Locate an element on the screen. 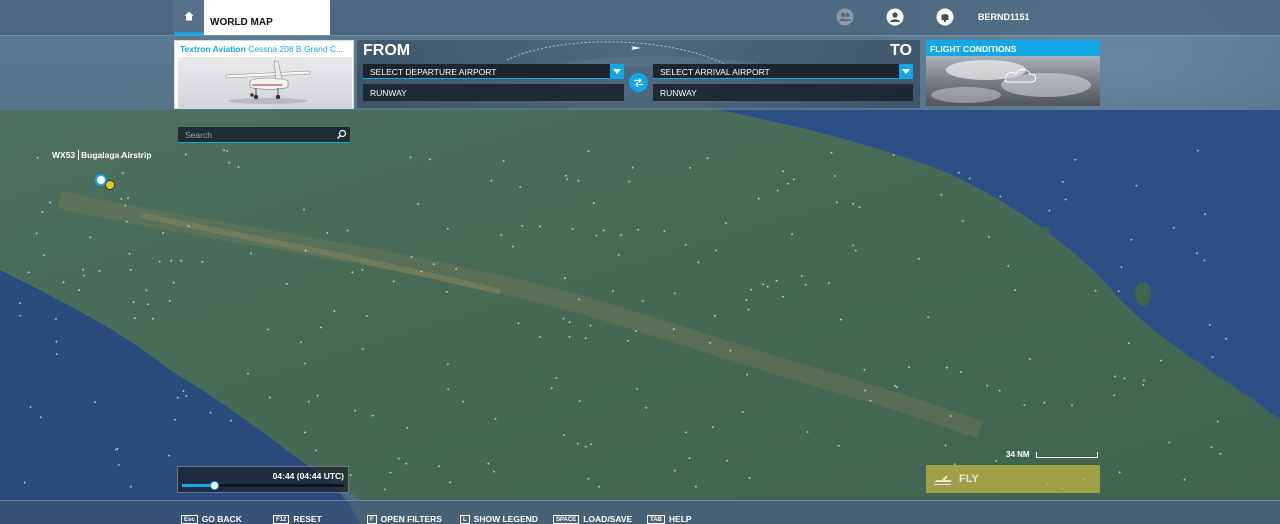  departure-airport-select: SELECT DEPARTURE AIRPORT is located at coordinates (493, 71).